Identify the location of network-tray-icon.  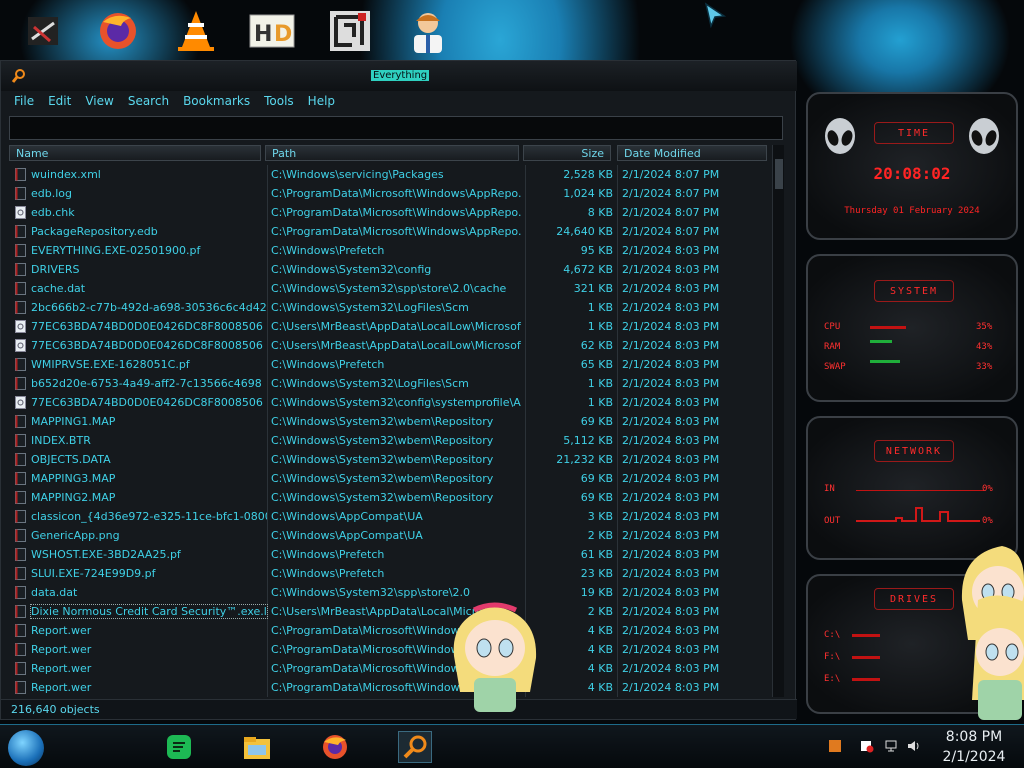
(891, 746).